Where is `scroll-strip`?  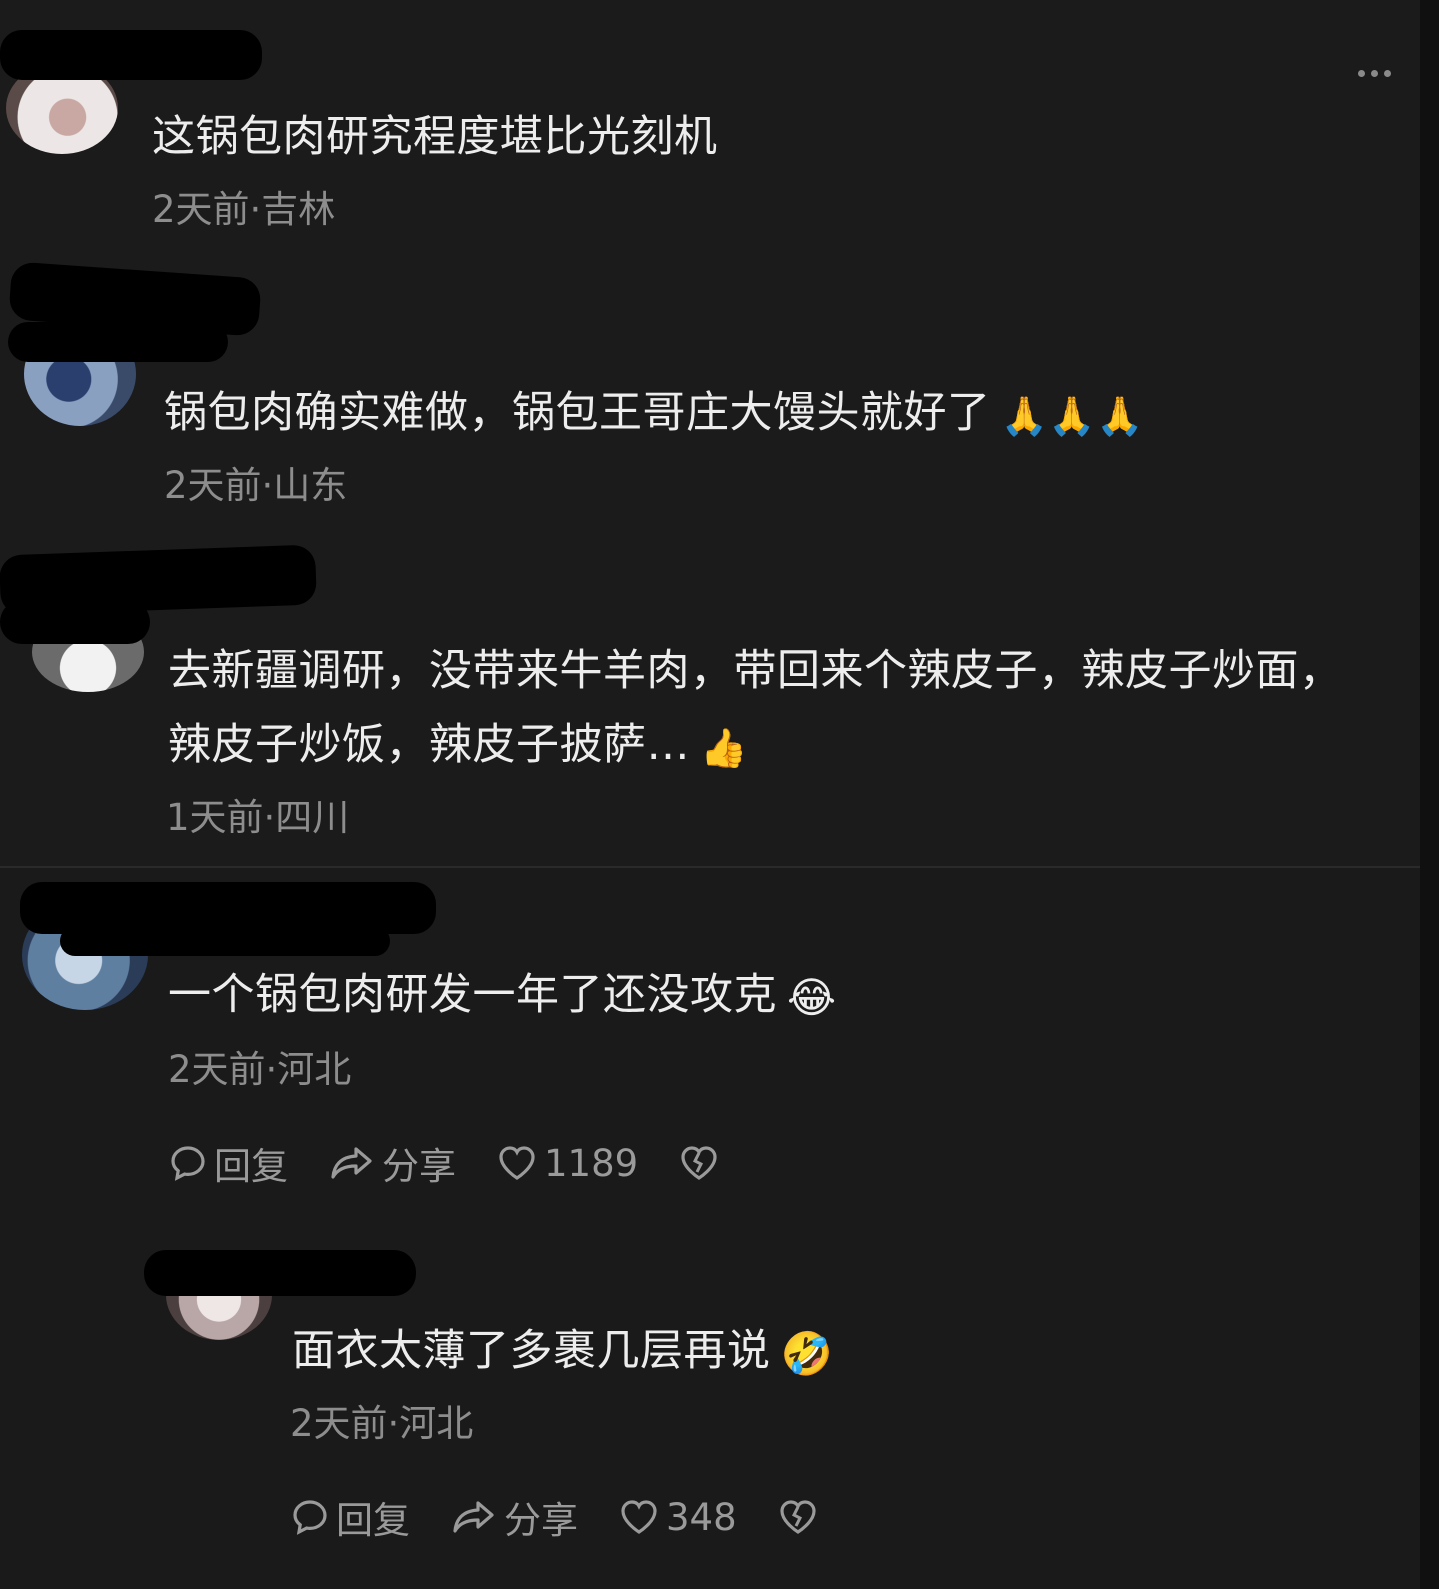 scroll-strip is located at coordinates (1429, 794).